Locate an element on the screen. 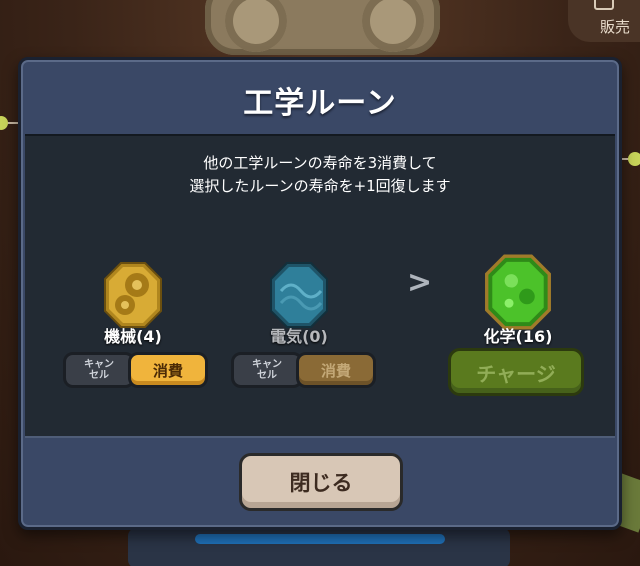 The image size is (640, 566). close-button: 閉じる is located at coordinates (321, 482).